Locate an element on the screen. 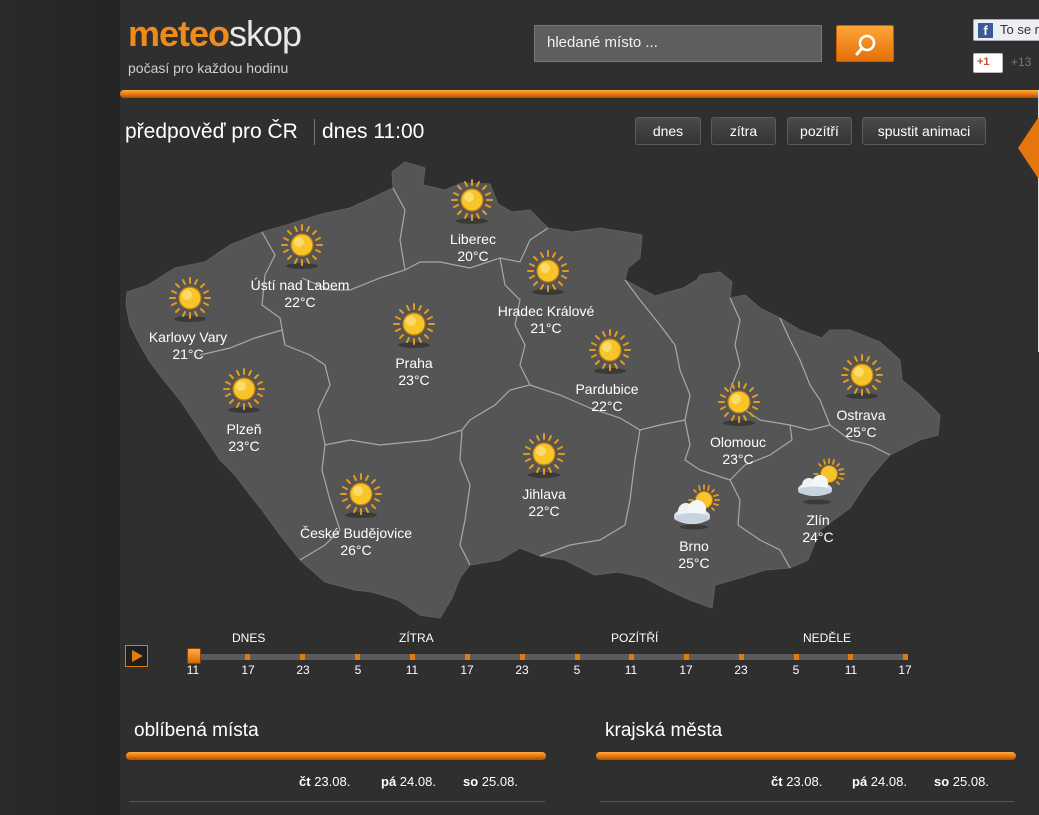  city-temperature: 24°C is located at coordinates (818, 537).